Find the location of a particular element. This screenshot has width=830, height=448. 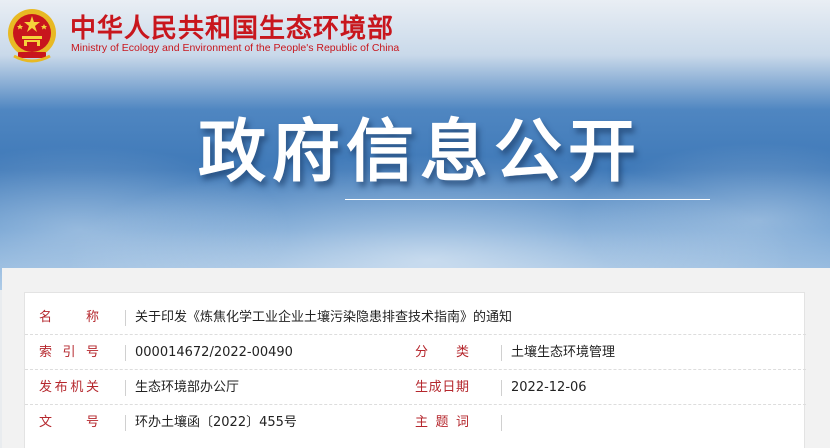

page-title: 政府信息公开 is located at coordinates (419, 152).